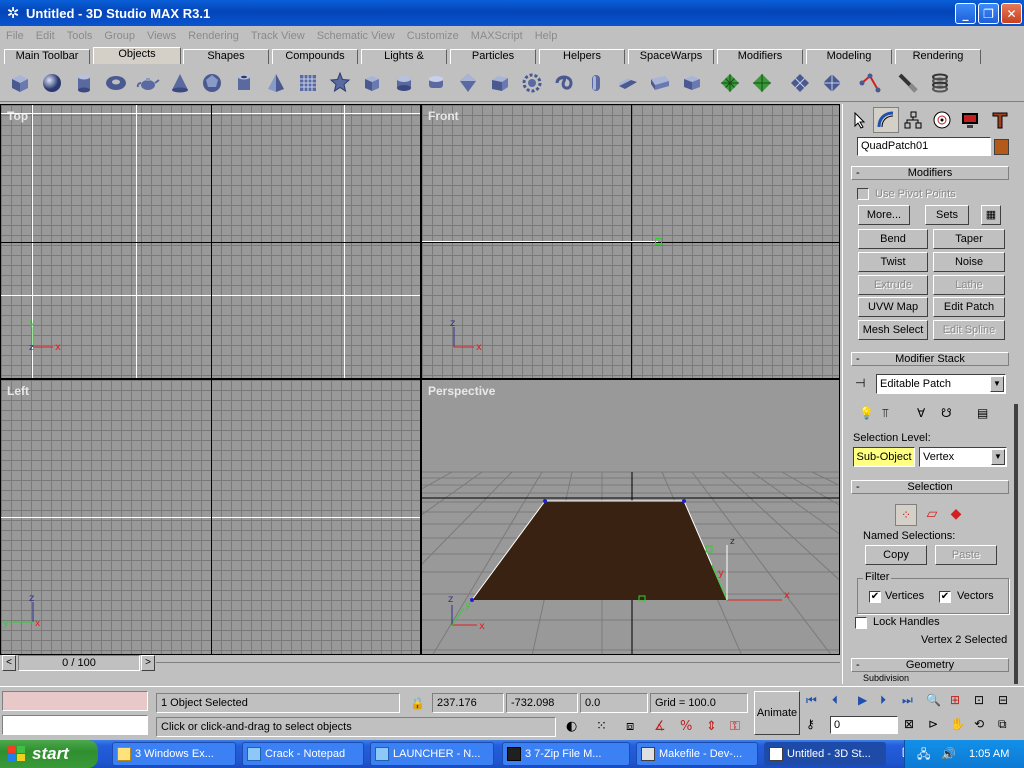 This screenshot has width=1024, height=768. What do you see at coordinates (906, 515) in the screenshot?
I see `vertex-level-icon: ⁘` at bounding box center [906, 515].